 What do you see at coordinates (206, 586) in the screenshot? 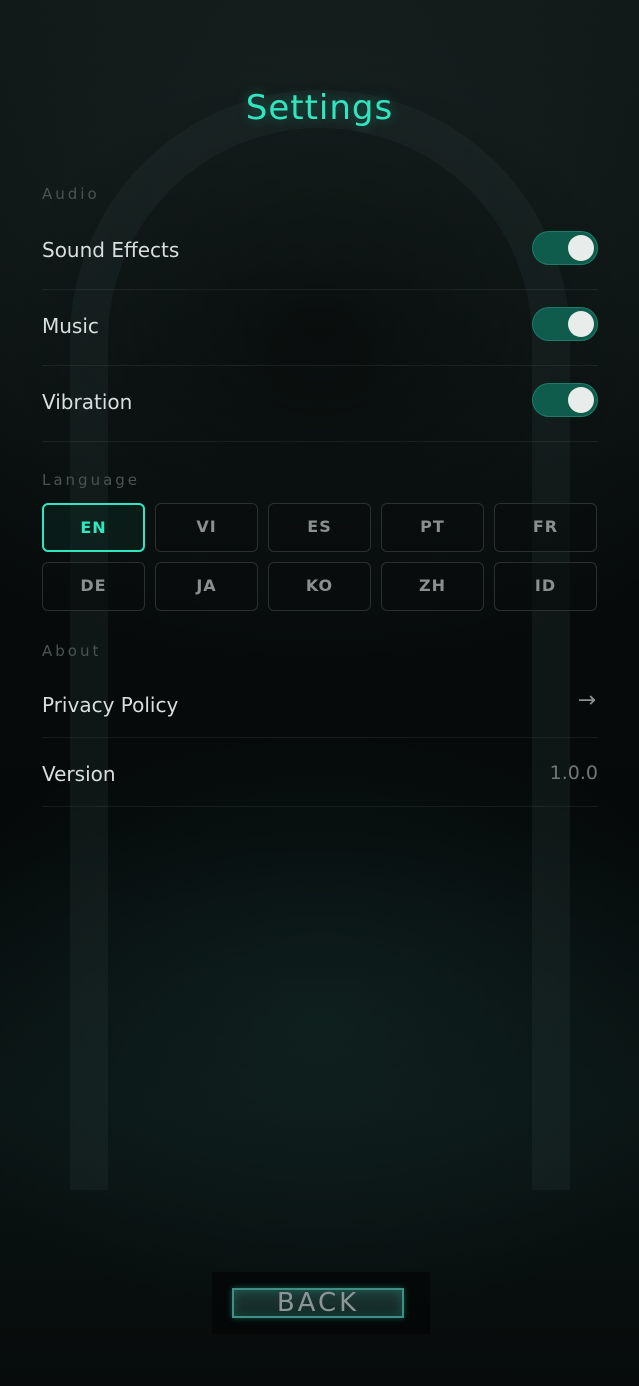
I see `language-option-ja: JA` at bounding box center [206, 586].